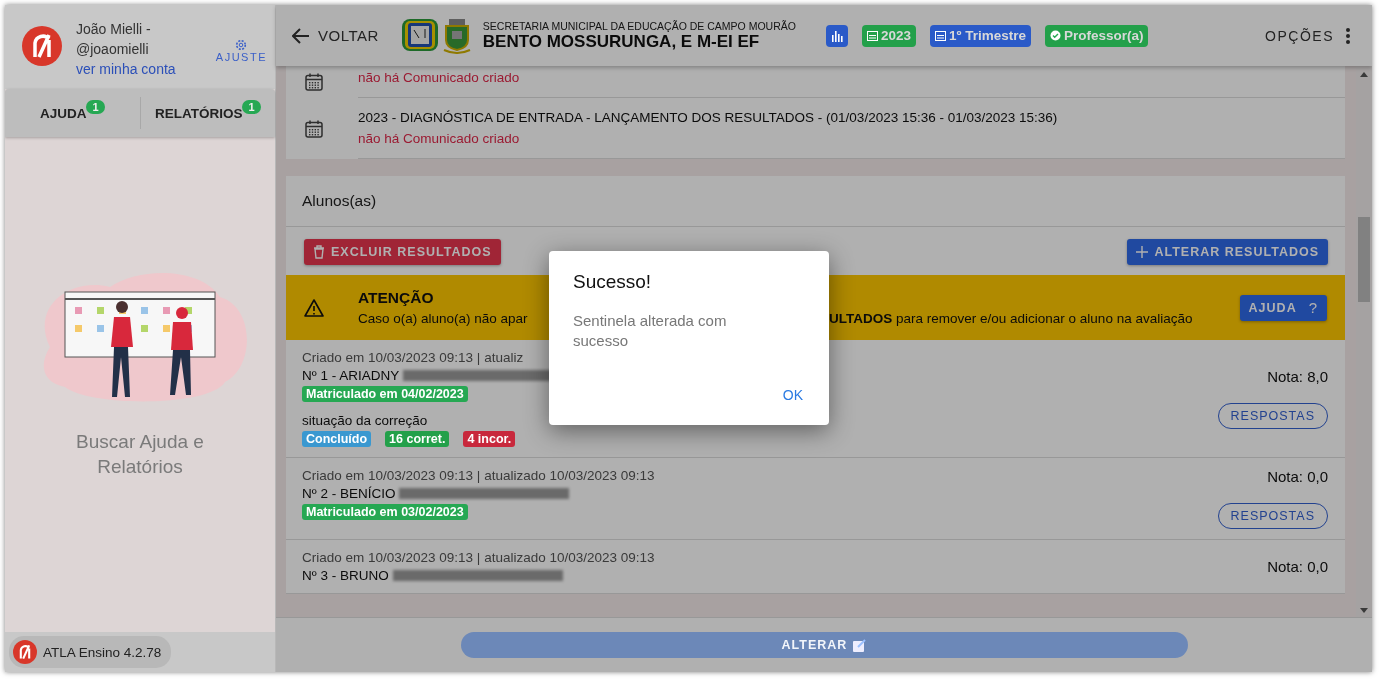 The width and height of the screenshot is (1380, 681). Describe the element at coordinates (337, 439) in the screenshot. I see `status-tag: Concluído` at that location.